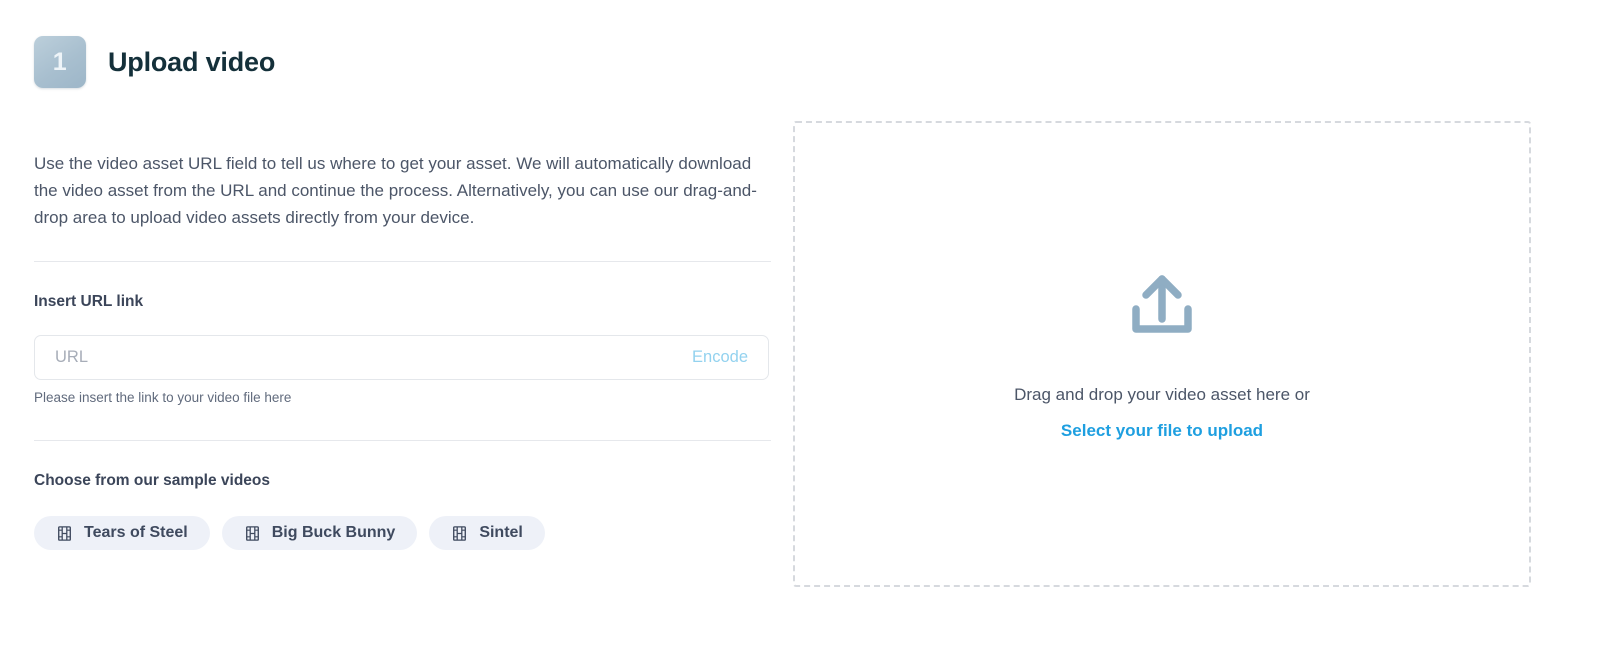 Image resolution: width=1600 pixels, height=653 pixels. What do you see at coordinates (89, 301) in the screenshot?
I see `url-field-label: Insert URL link` at bounding box center [89, 301].